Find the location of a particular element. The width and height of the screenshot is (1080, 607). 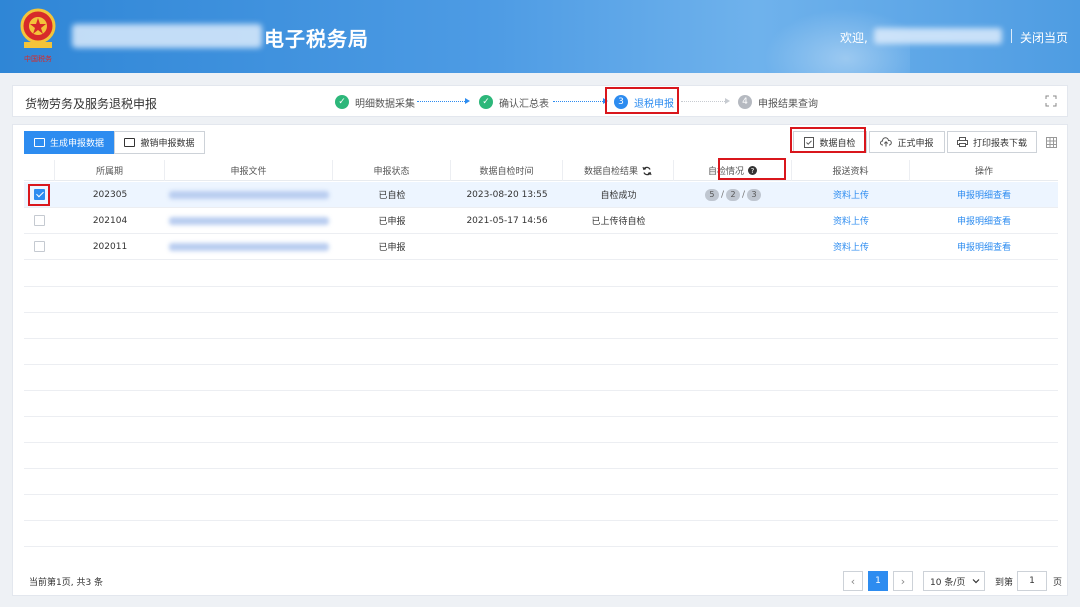

step-confirm-summary: ✓ 确认汇总表 is located at coordinates (514, 102).